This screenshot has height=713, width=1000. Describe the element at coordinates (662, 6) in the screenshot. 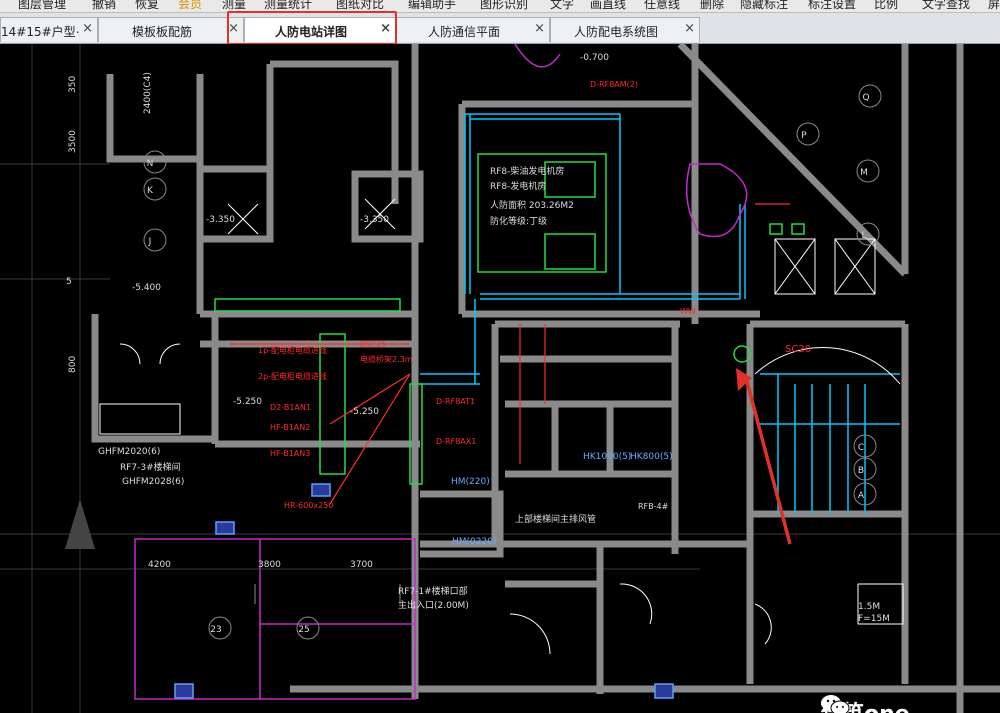

I see `menu-free-line: 任意线` at that location.